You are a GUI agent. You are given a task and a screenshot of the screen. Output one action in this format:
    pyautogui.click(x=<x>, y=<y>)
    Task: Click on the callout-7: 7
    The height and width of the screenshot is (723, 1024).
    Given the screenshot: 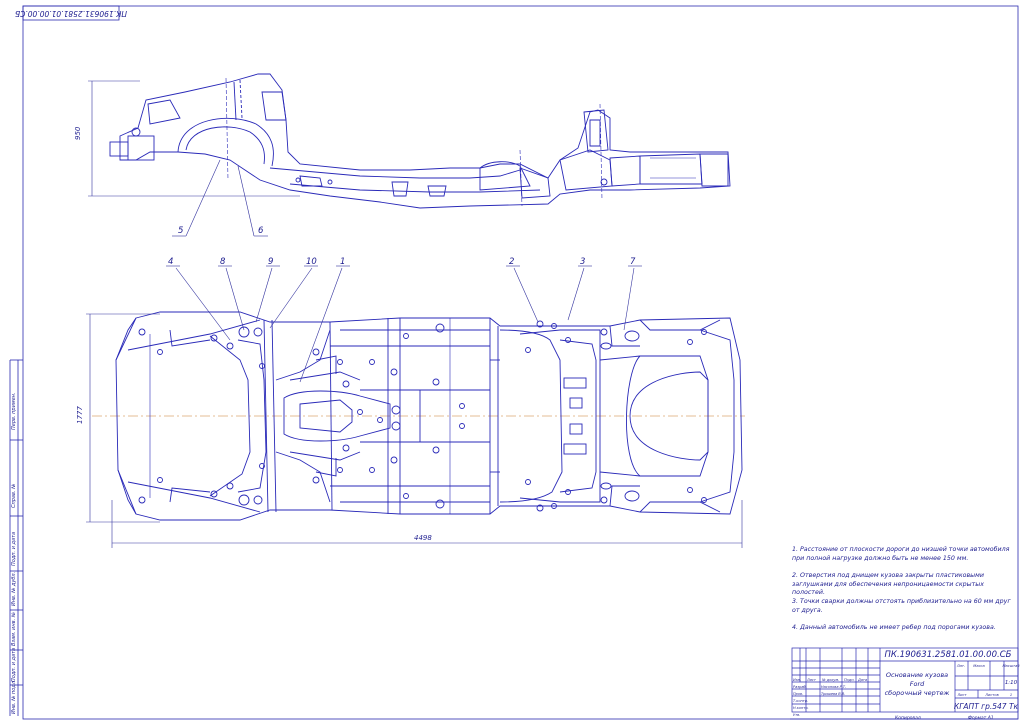 What is the action you would take?
    pyautogui.click(x=633, y=262)
    